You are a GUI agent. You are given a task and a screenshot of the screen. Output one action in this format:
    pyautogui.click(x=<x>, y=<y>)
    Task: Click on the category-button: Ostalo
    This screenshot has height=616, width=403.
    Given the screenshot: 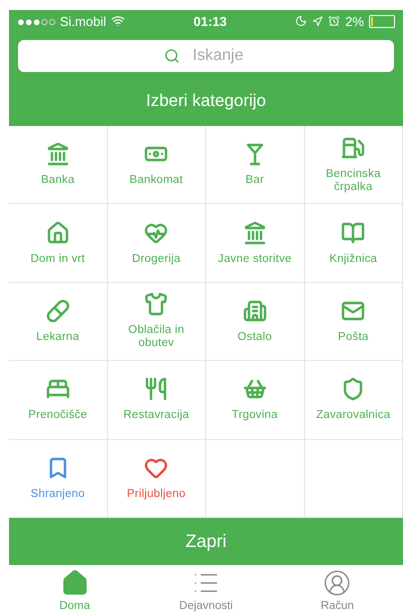 What is the action you would take?
    pyautogui.click(x=255, y=322)
    